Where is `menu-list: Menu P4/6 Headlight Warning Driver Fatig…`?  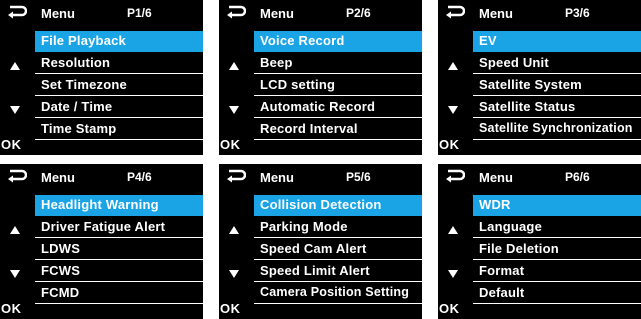
menu-list: Menu P4/6 Headlight Warning Driver Fatig… is located at coordinates (119, 241).